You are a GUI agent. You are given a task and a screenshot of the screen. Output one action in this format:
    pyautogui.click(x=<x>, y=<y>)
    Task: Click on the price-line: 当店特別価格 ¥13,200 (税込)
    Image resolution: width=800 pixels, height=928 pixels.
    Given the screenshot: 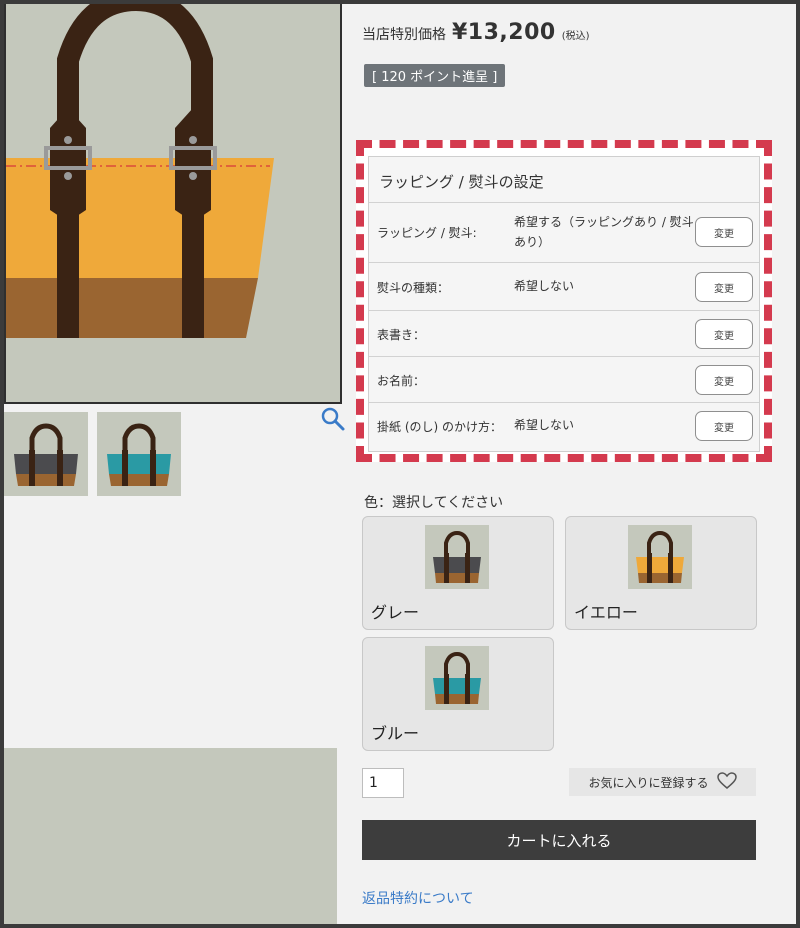 What is the action you would take?
    pyautogui.click(x=476, y=32)
    